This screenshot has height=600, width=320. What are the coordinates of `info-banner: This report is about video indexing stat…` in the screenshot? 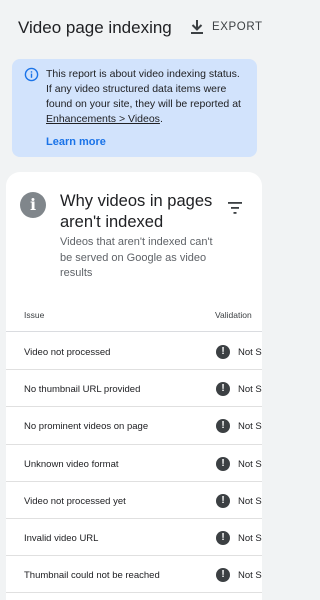 It's located at (134, 108).